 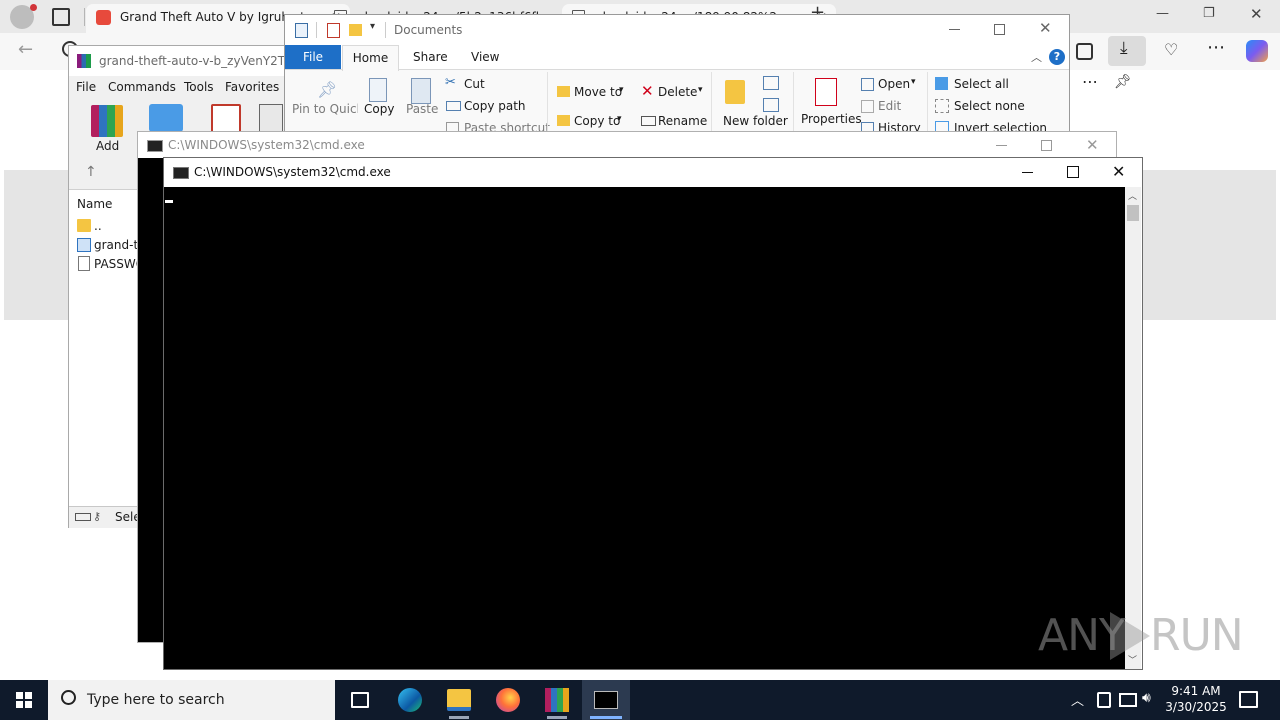 What do you see at coordinates (1057, 57) in the screenshot?
I see `help-icon: ?` at bounding box center [1057, 57].